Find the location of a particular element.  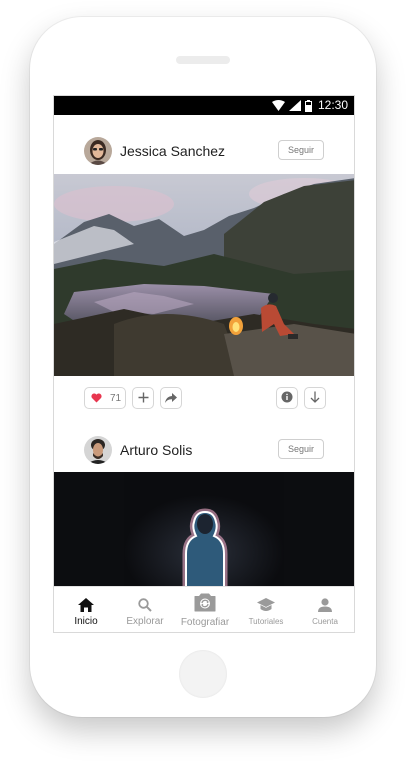

tab-cuenta: Cuenta is located at coordinates (324, 609).